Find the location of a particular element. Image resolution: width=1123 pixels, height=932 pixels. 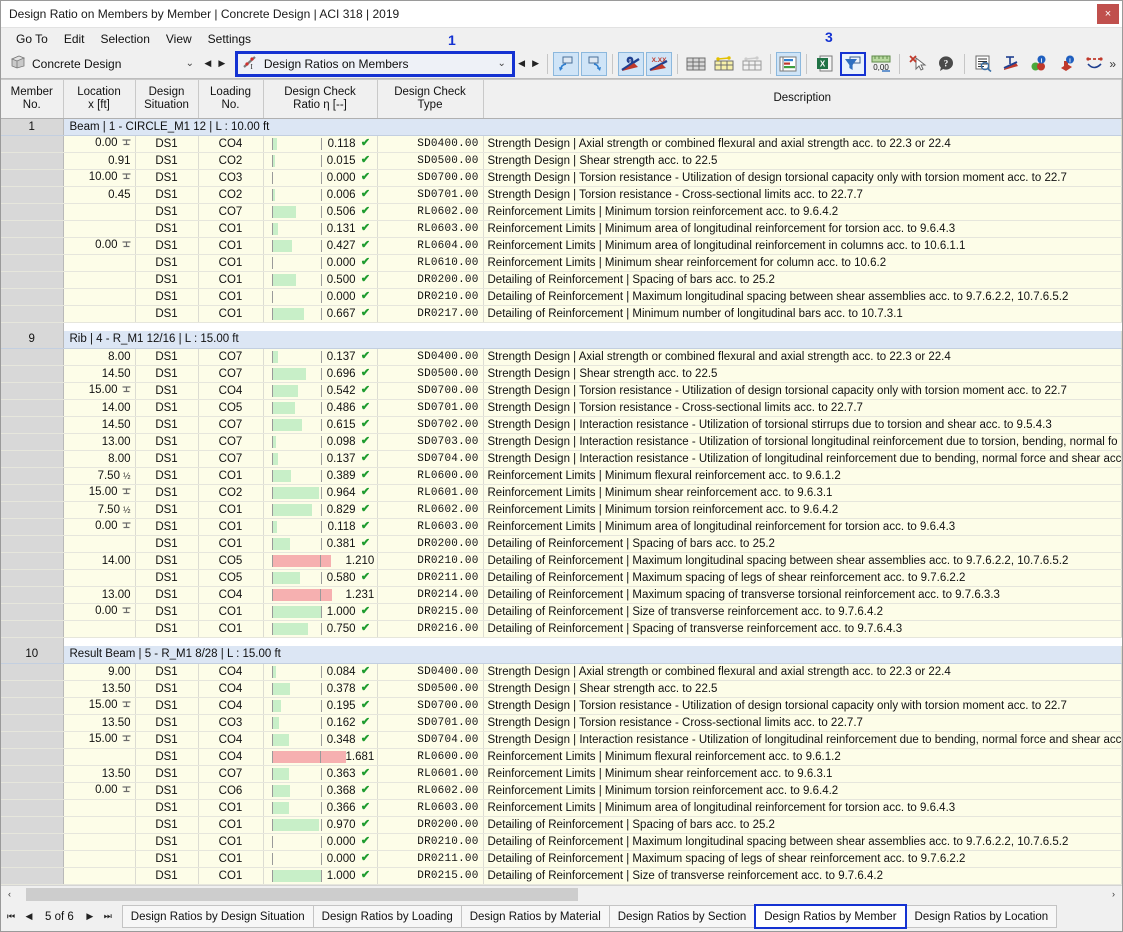

pager-next-button: ▶ is located at coordinates (90, 917).